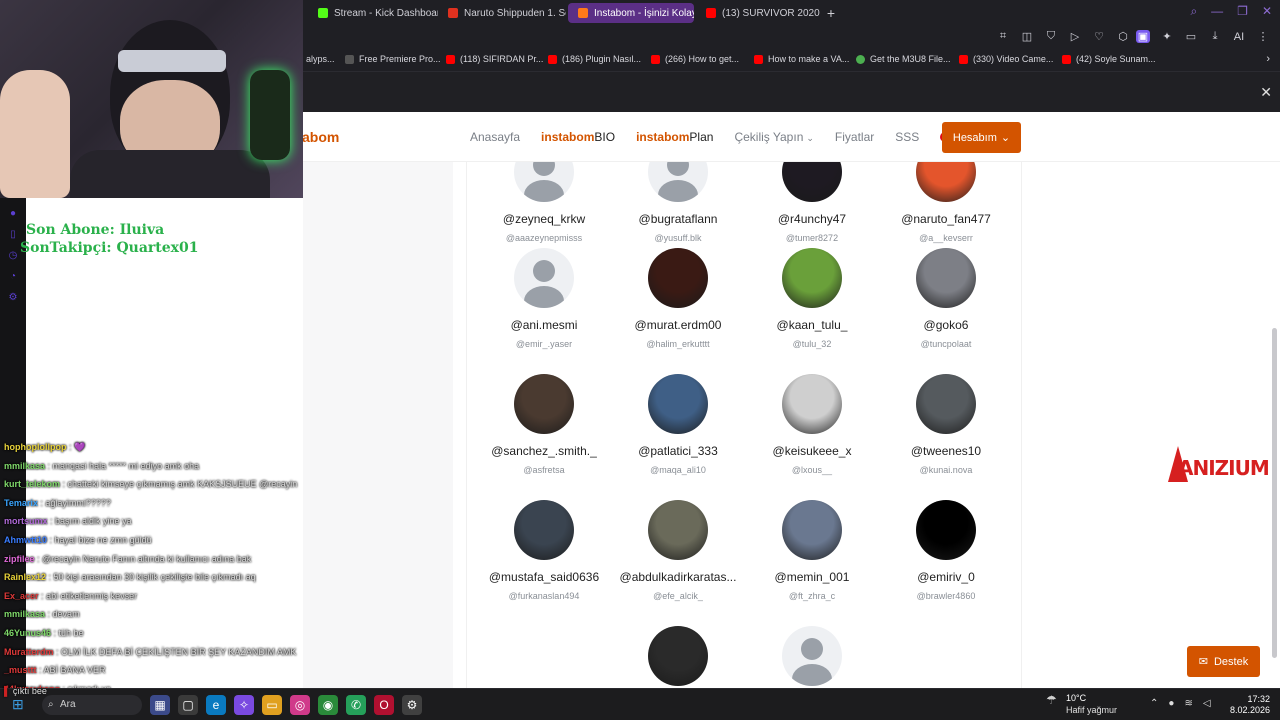  I want to click on minimize-icon: —, so click(1217, 11).